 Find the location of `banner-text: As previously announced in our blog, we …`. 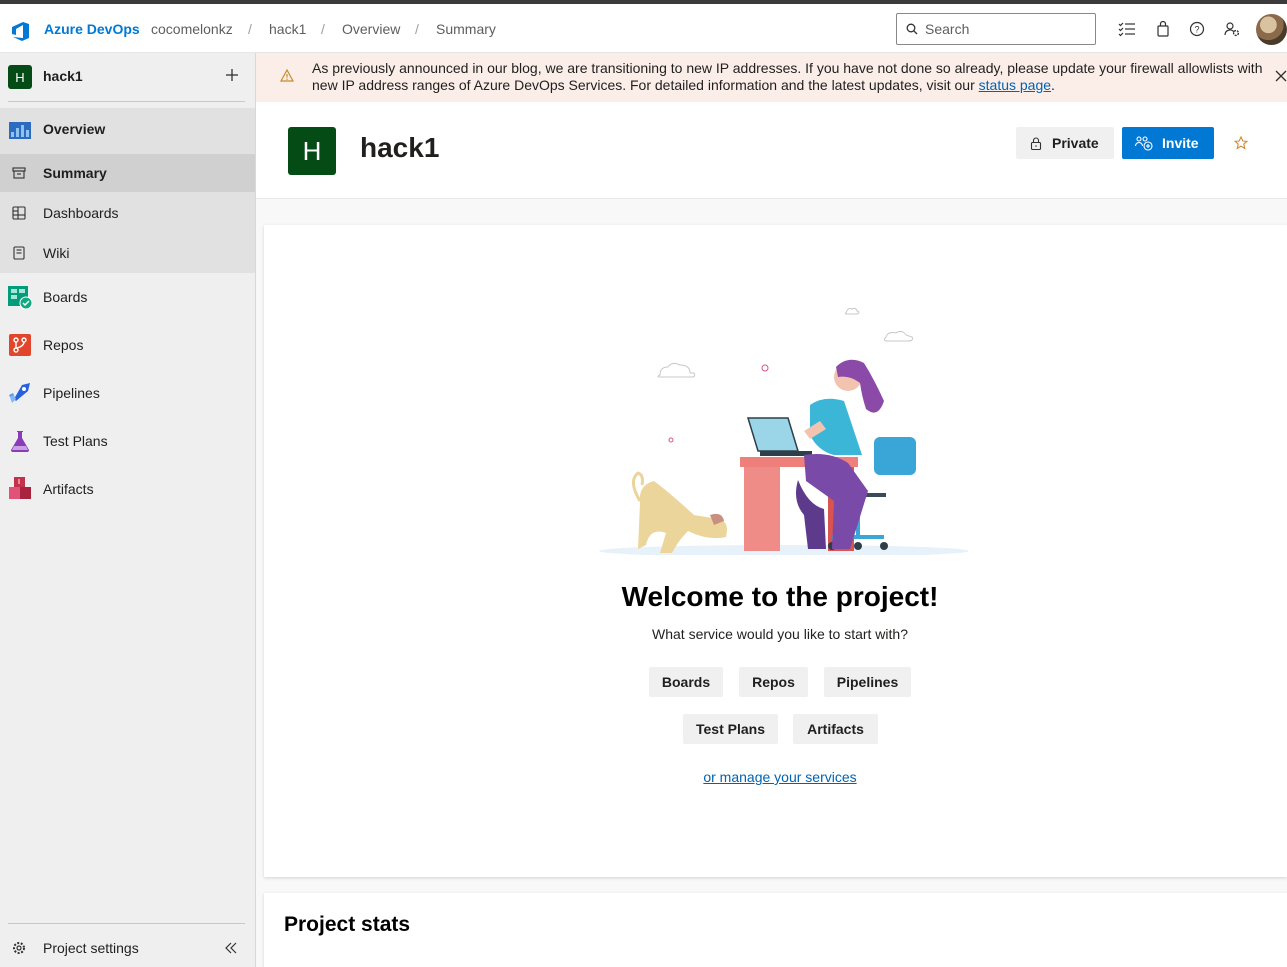

banner-text: As previously announced in our blog, we … is located at coordinates (787, 76).